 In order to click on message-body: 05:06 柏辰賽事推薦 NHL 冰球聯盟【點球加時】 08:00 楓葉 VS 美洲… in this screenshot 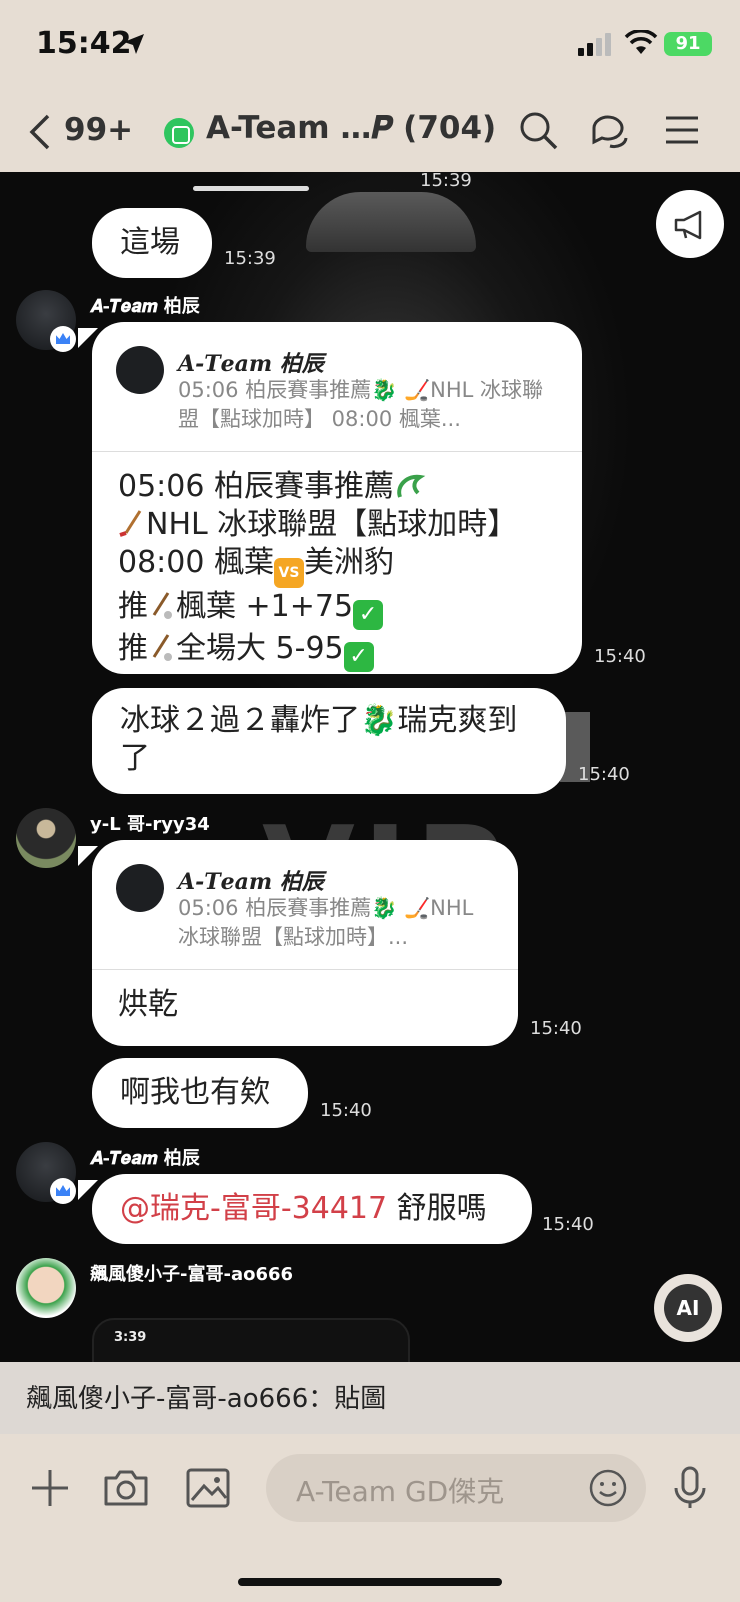, I will do `click(337, 572)`.